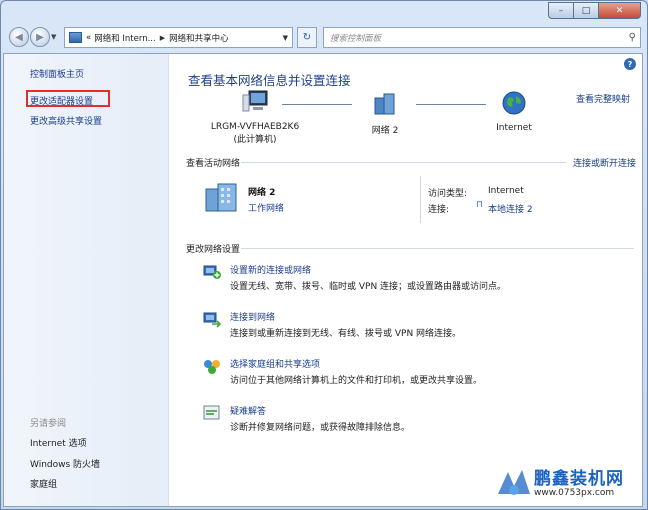  What do you see at coordinates (585, 10) in the screenshot?
I see `maximize-button: □` at bounding box center [585, 10].